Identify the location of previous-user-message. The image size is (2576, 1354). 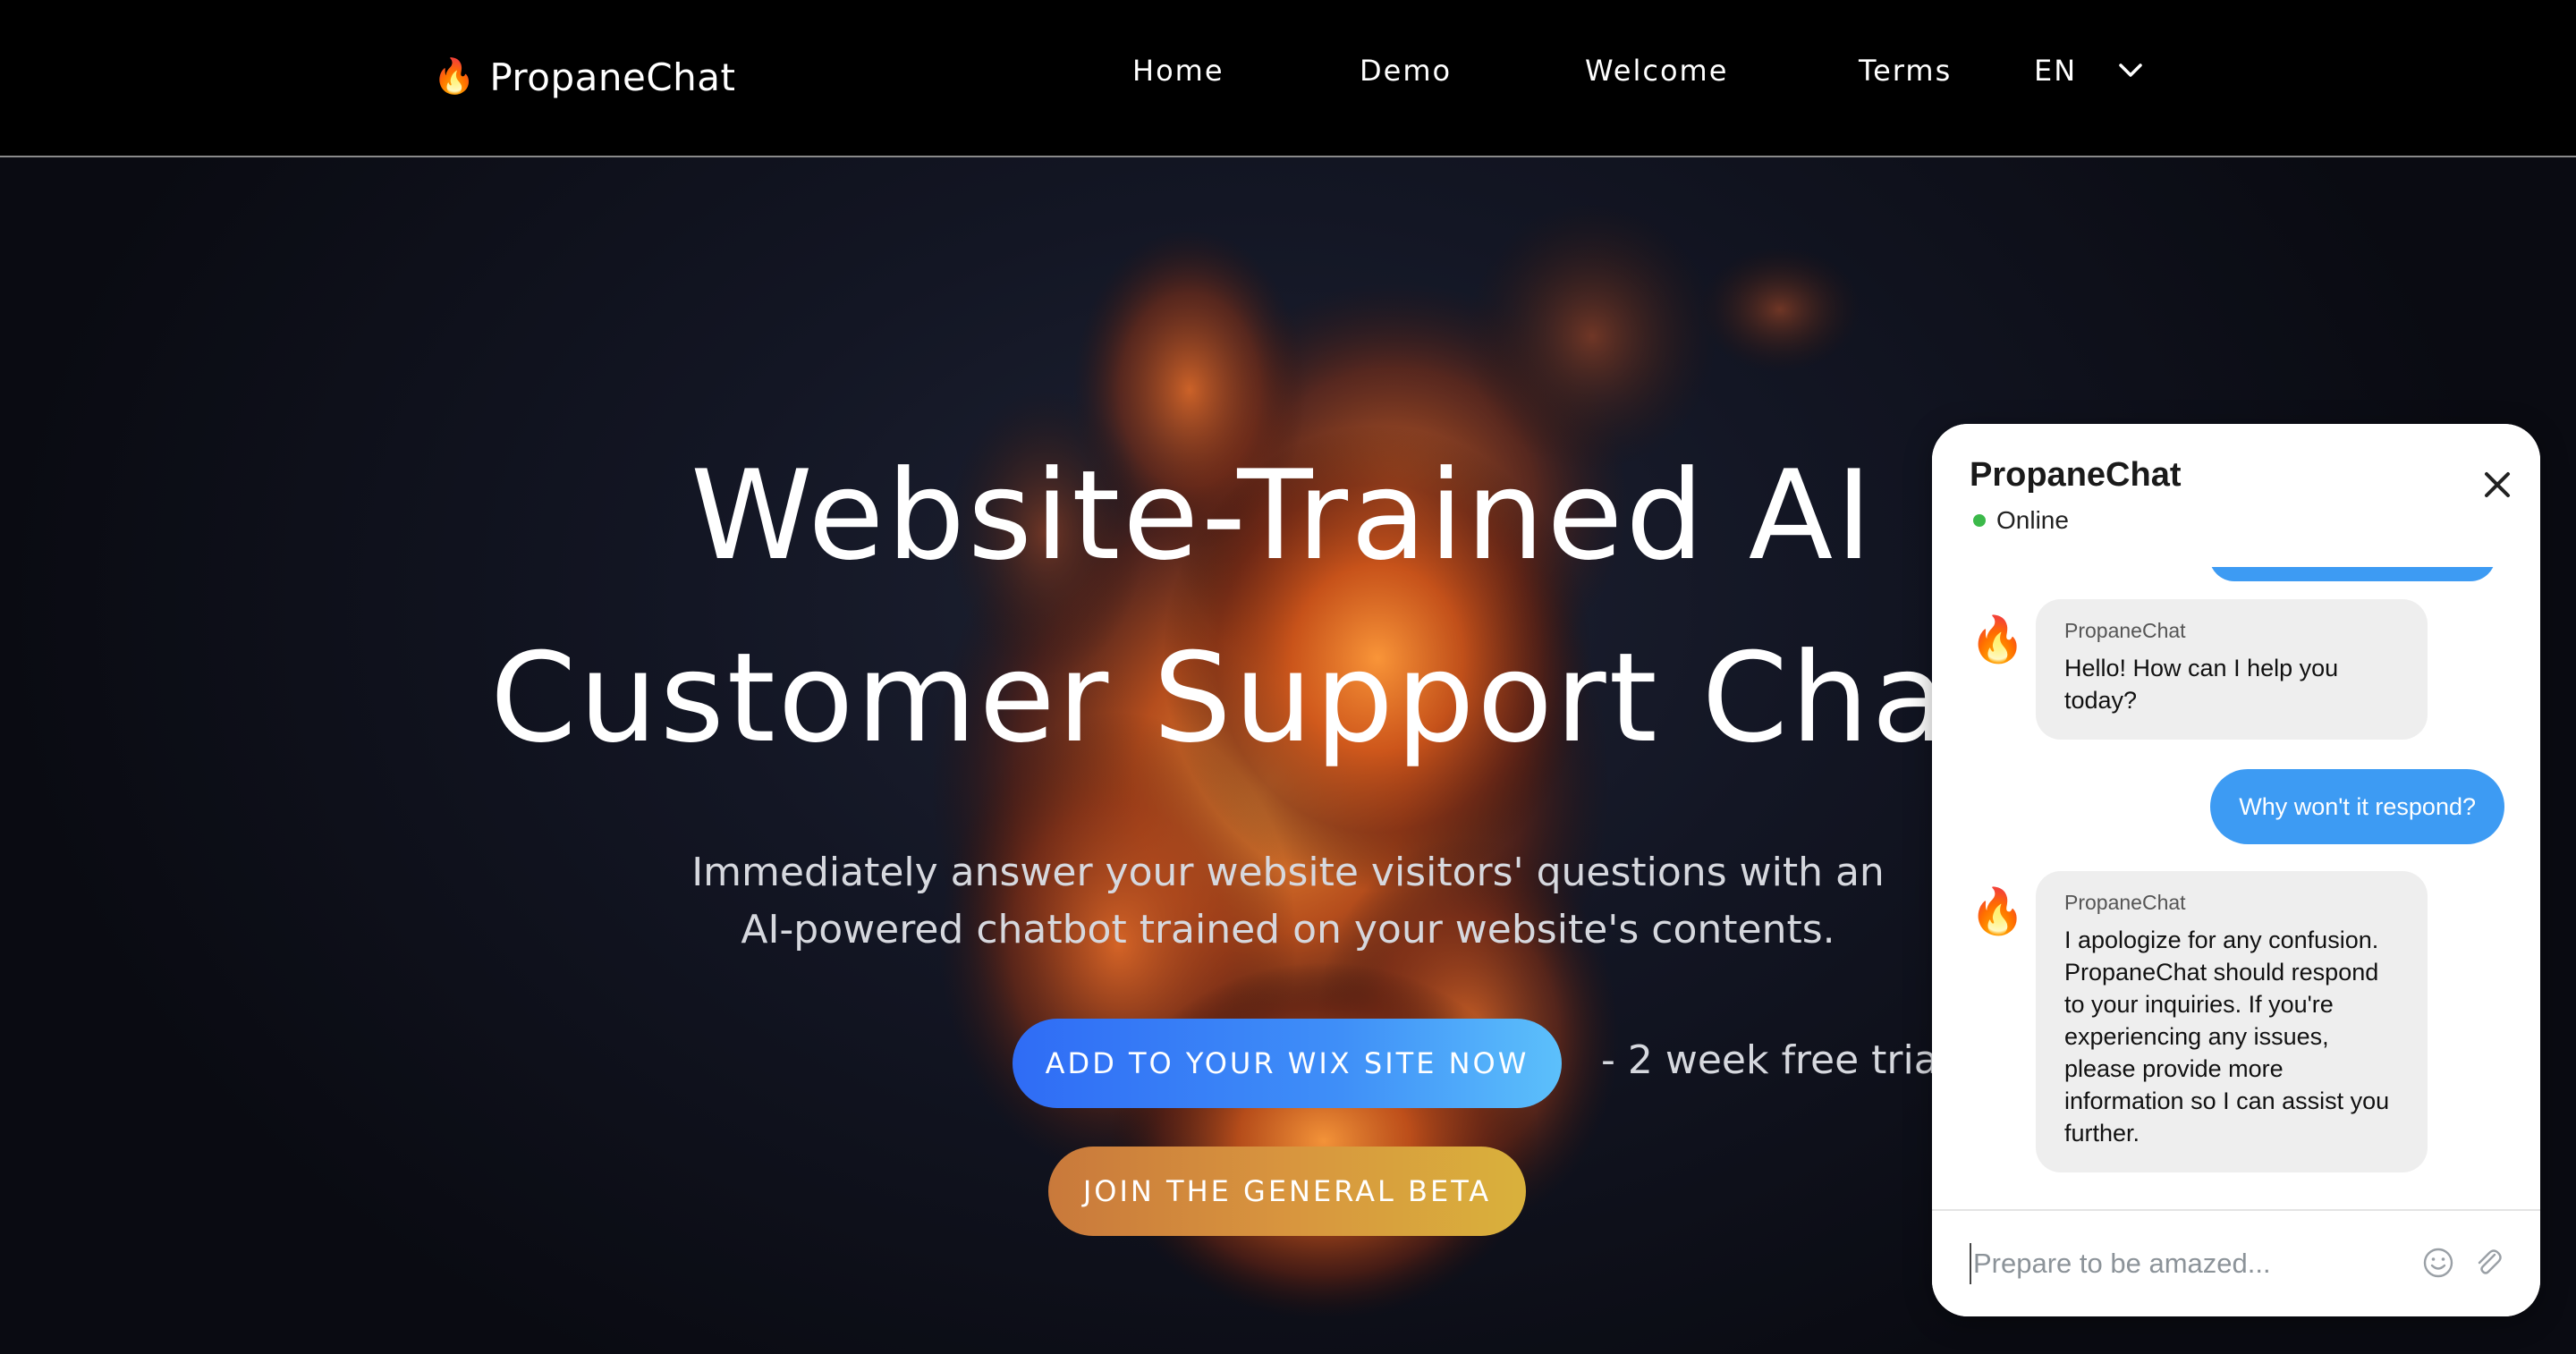
(2352, 574).